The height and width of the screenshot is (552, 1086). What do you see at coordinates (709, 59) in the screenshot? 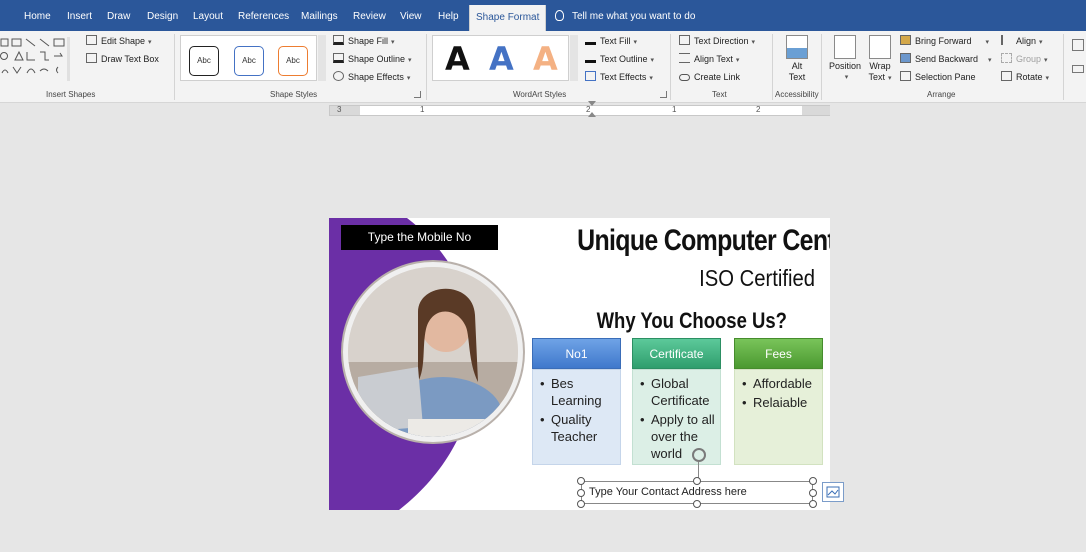
I see `align-text-button: Align Text ▾` at bounding box center [709, 59].